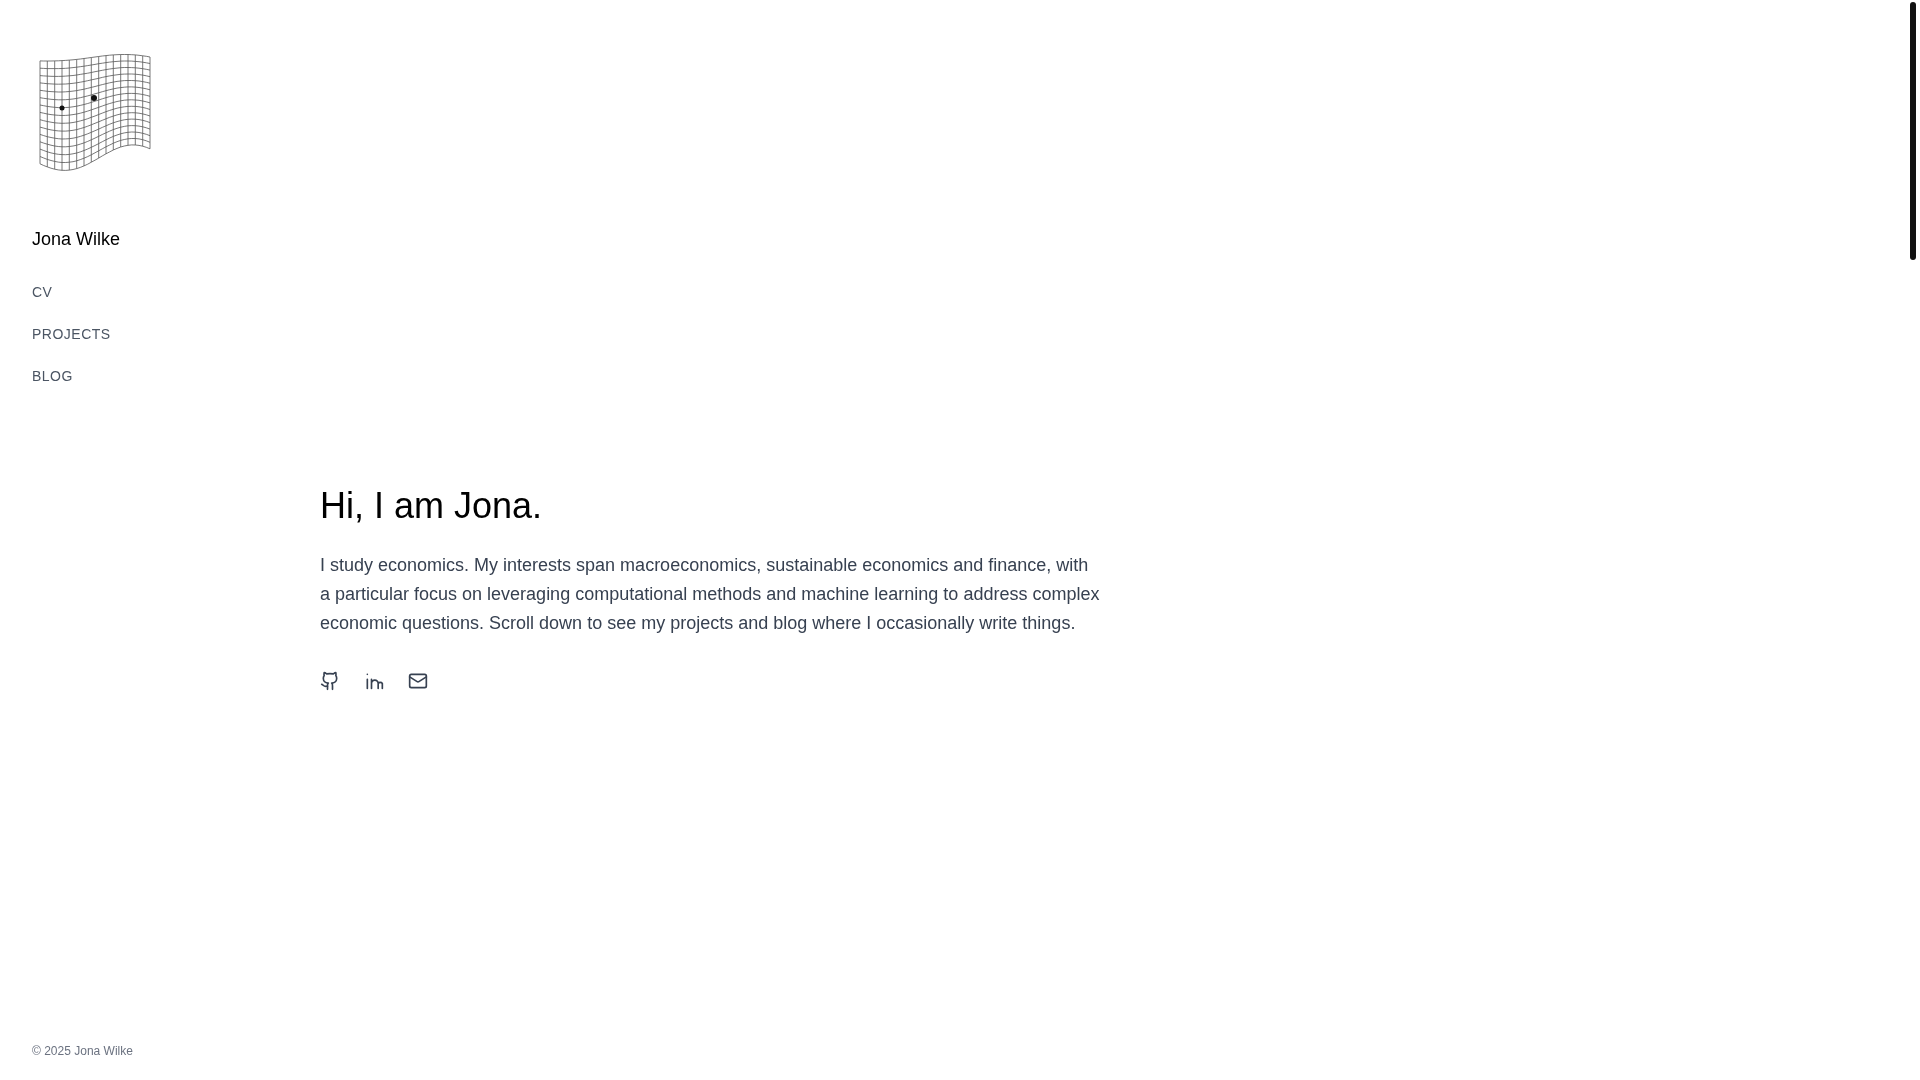  Describe the element at coordinates (83, 1051) in the screenshot. I see `copyright-text: © 2025 Jona Wilke` at that location.